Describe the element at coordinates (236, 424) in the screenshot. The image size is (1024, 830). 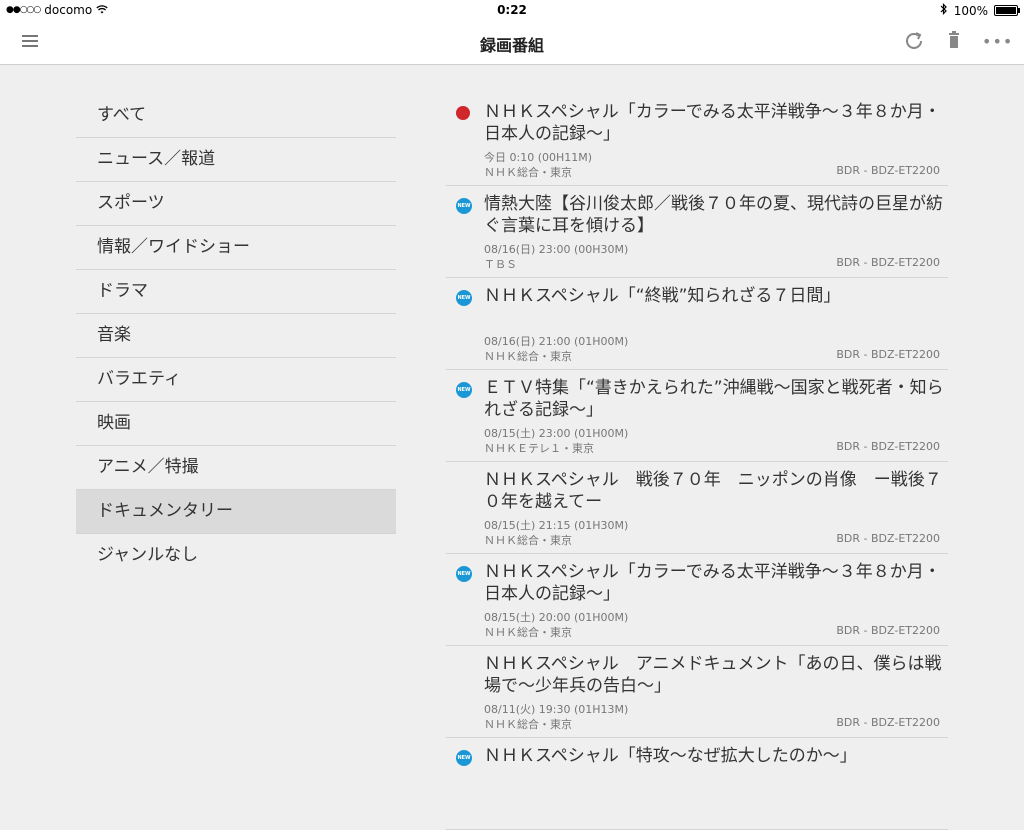
I see `genre-item: 映画` at that location.